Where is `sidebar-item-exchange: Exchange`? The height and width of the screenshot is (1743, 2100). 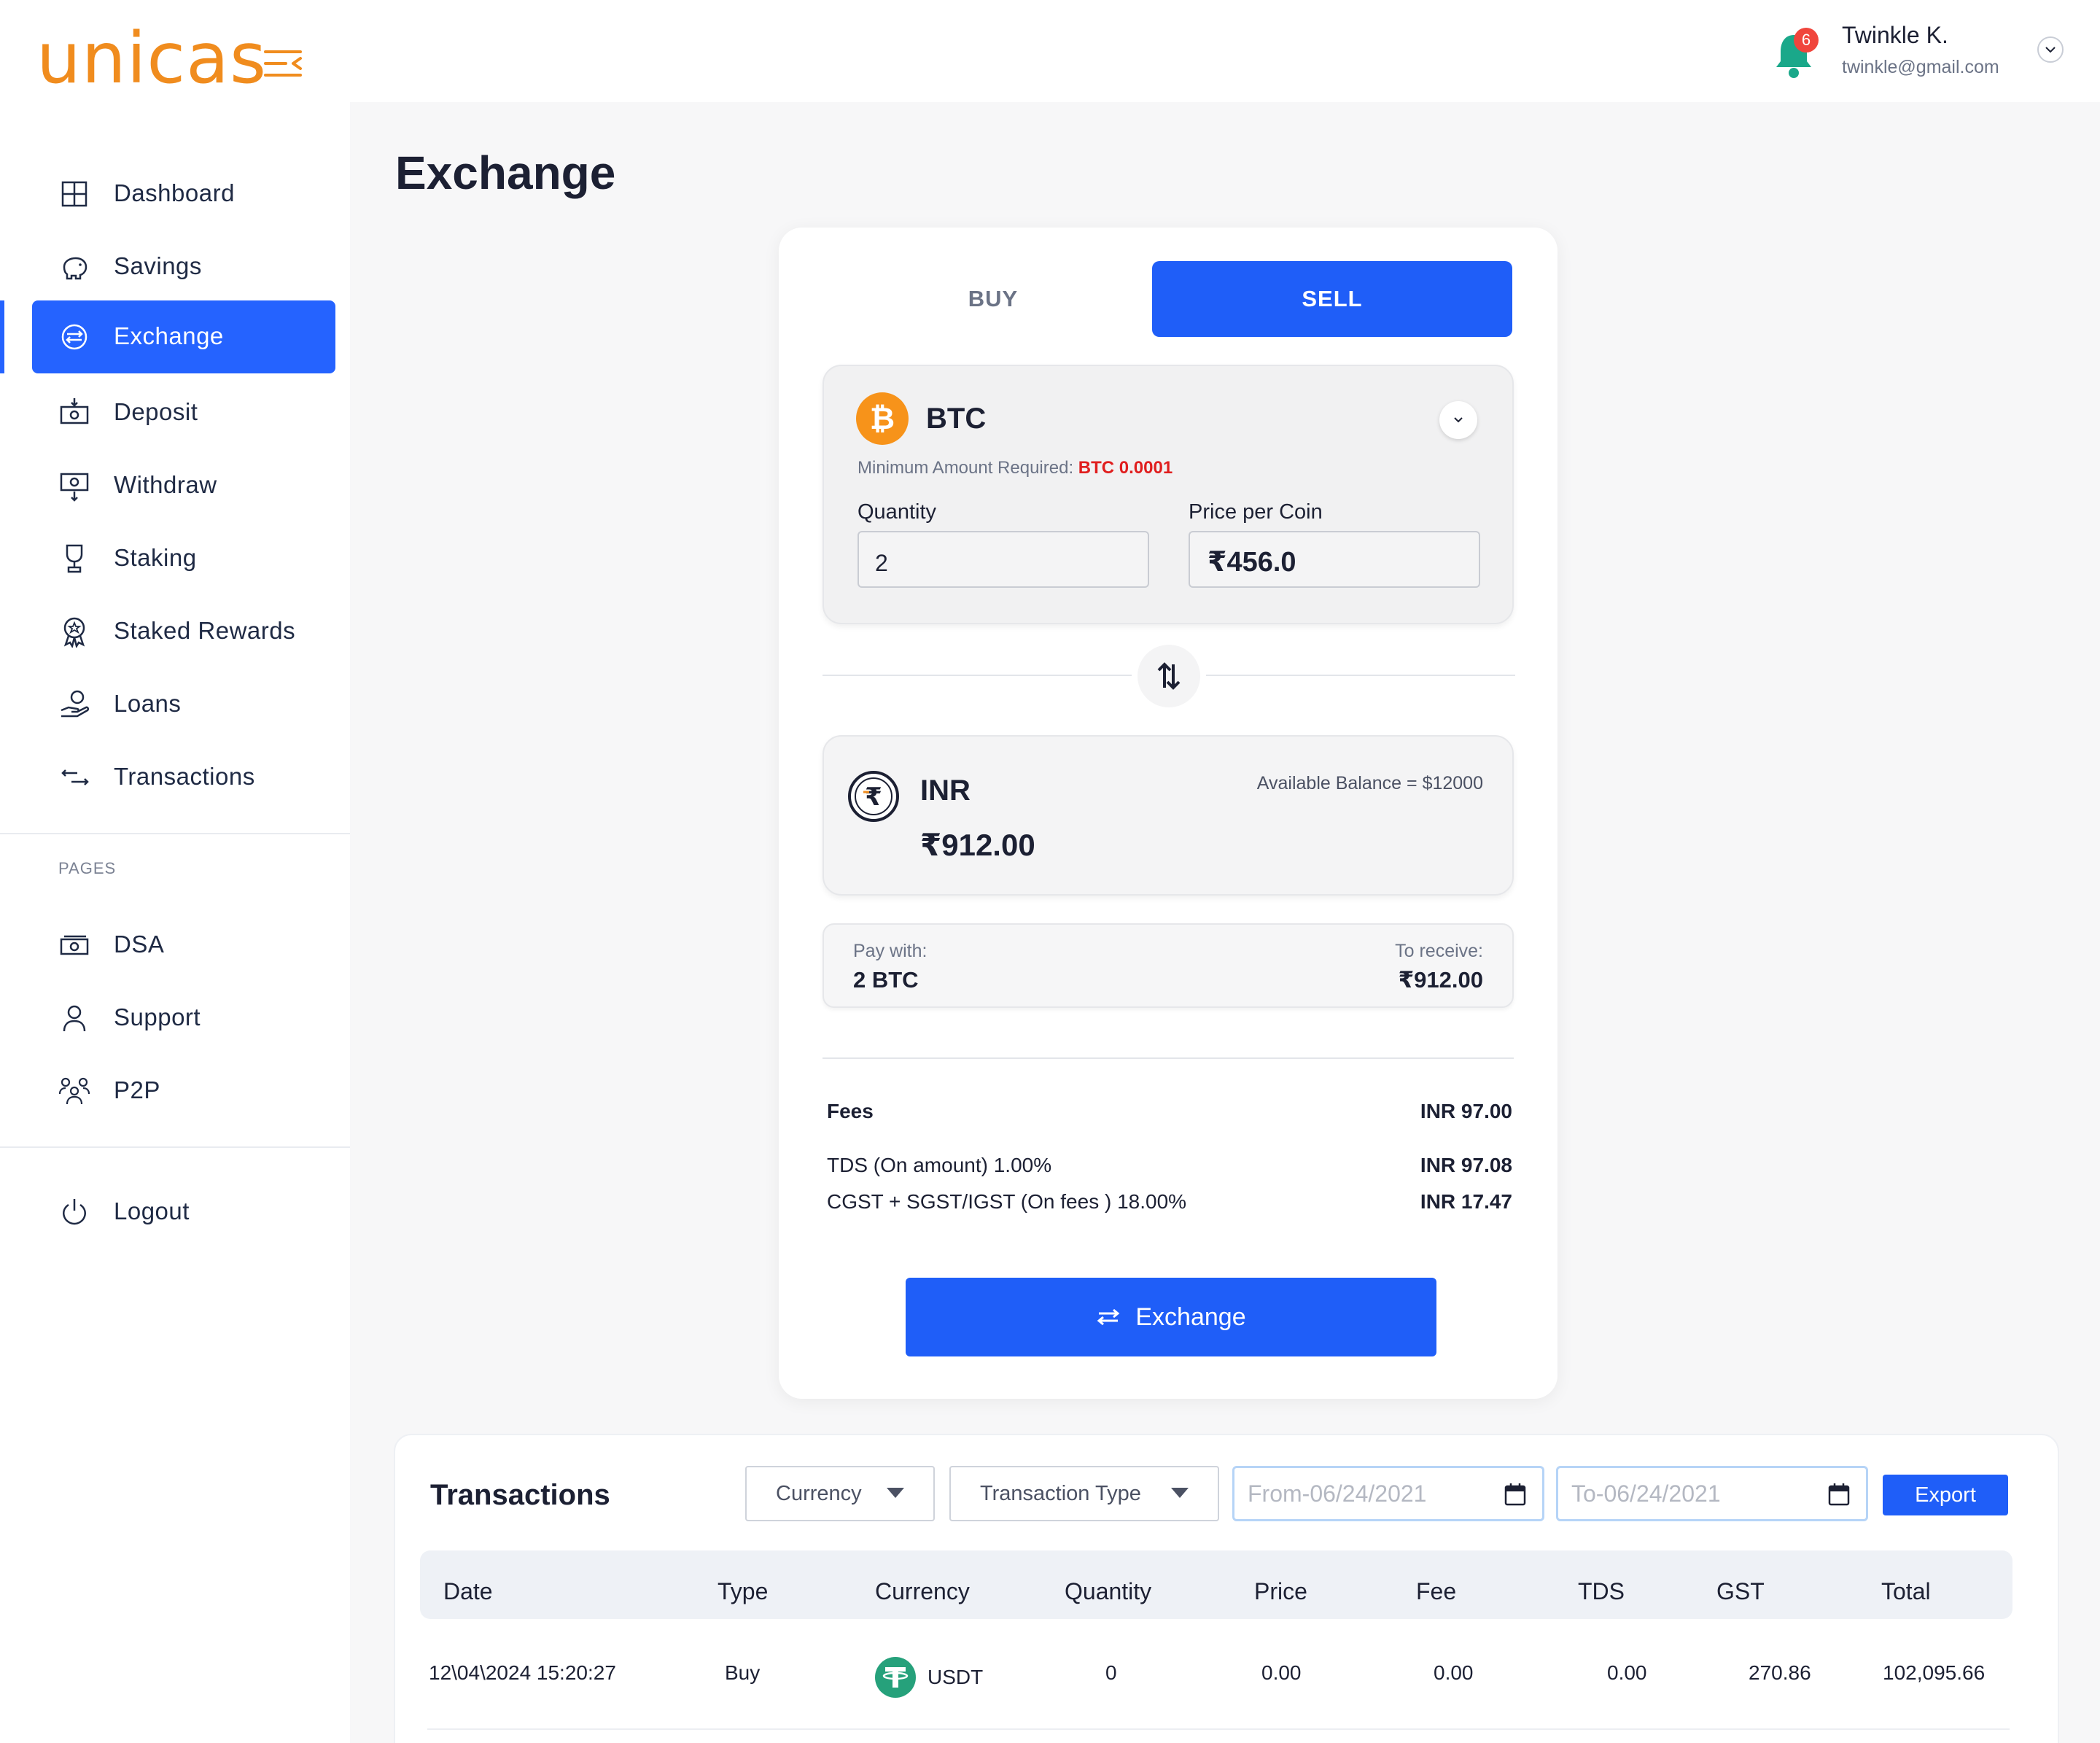
sidebar-item-exchange: Exchange is located at coordinates (183, 336).